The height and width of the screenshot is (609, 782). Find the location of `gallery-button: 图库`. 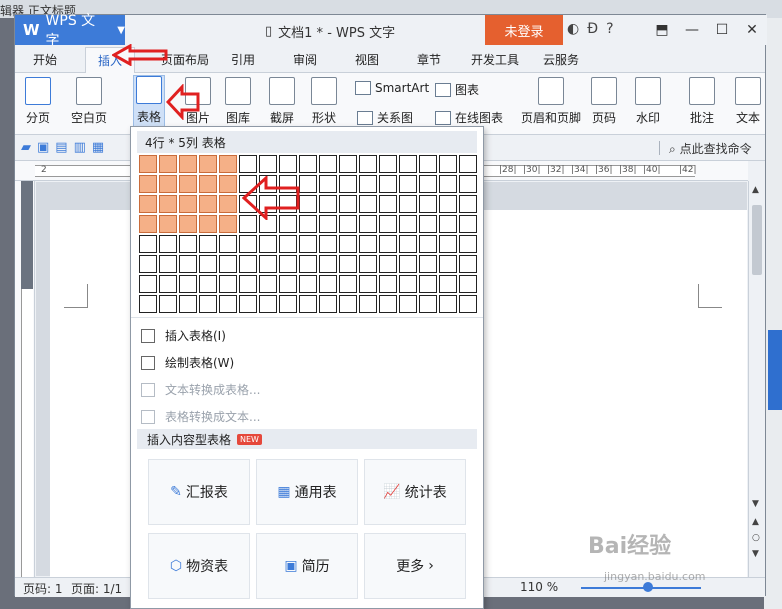

gallery-button: 图库 is located at coordinates (238, 101).